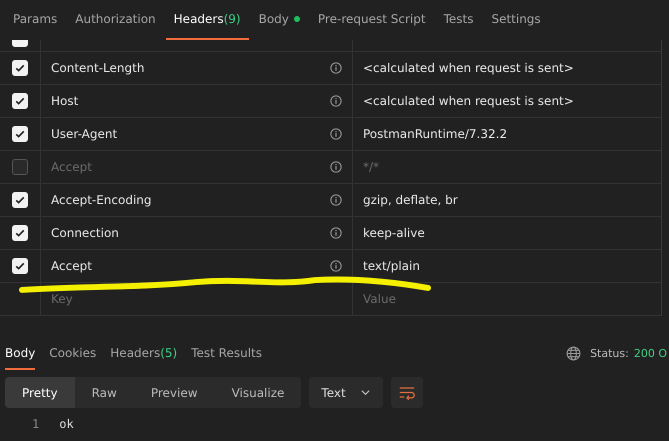  I want to click on value-input-field: Value, so click(393, 299).